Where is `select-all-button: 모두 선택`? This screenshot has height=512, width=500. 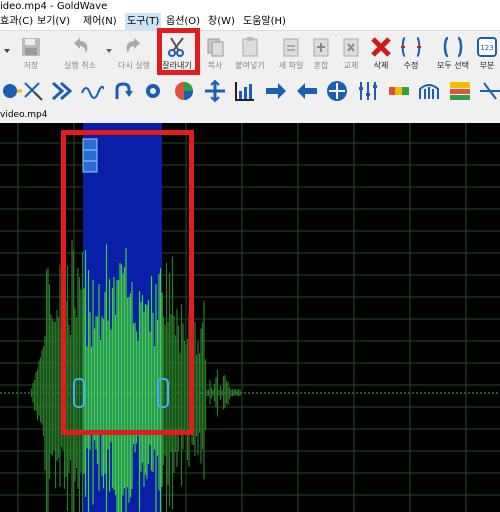
select-all-button: 모두 선택 is located at coordinates (453, 54).